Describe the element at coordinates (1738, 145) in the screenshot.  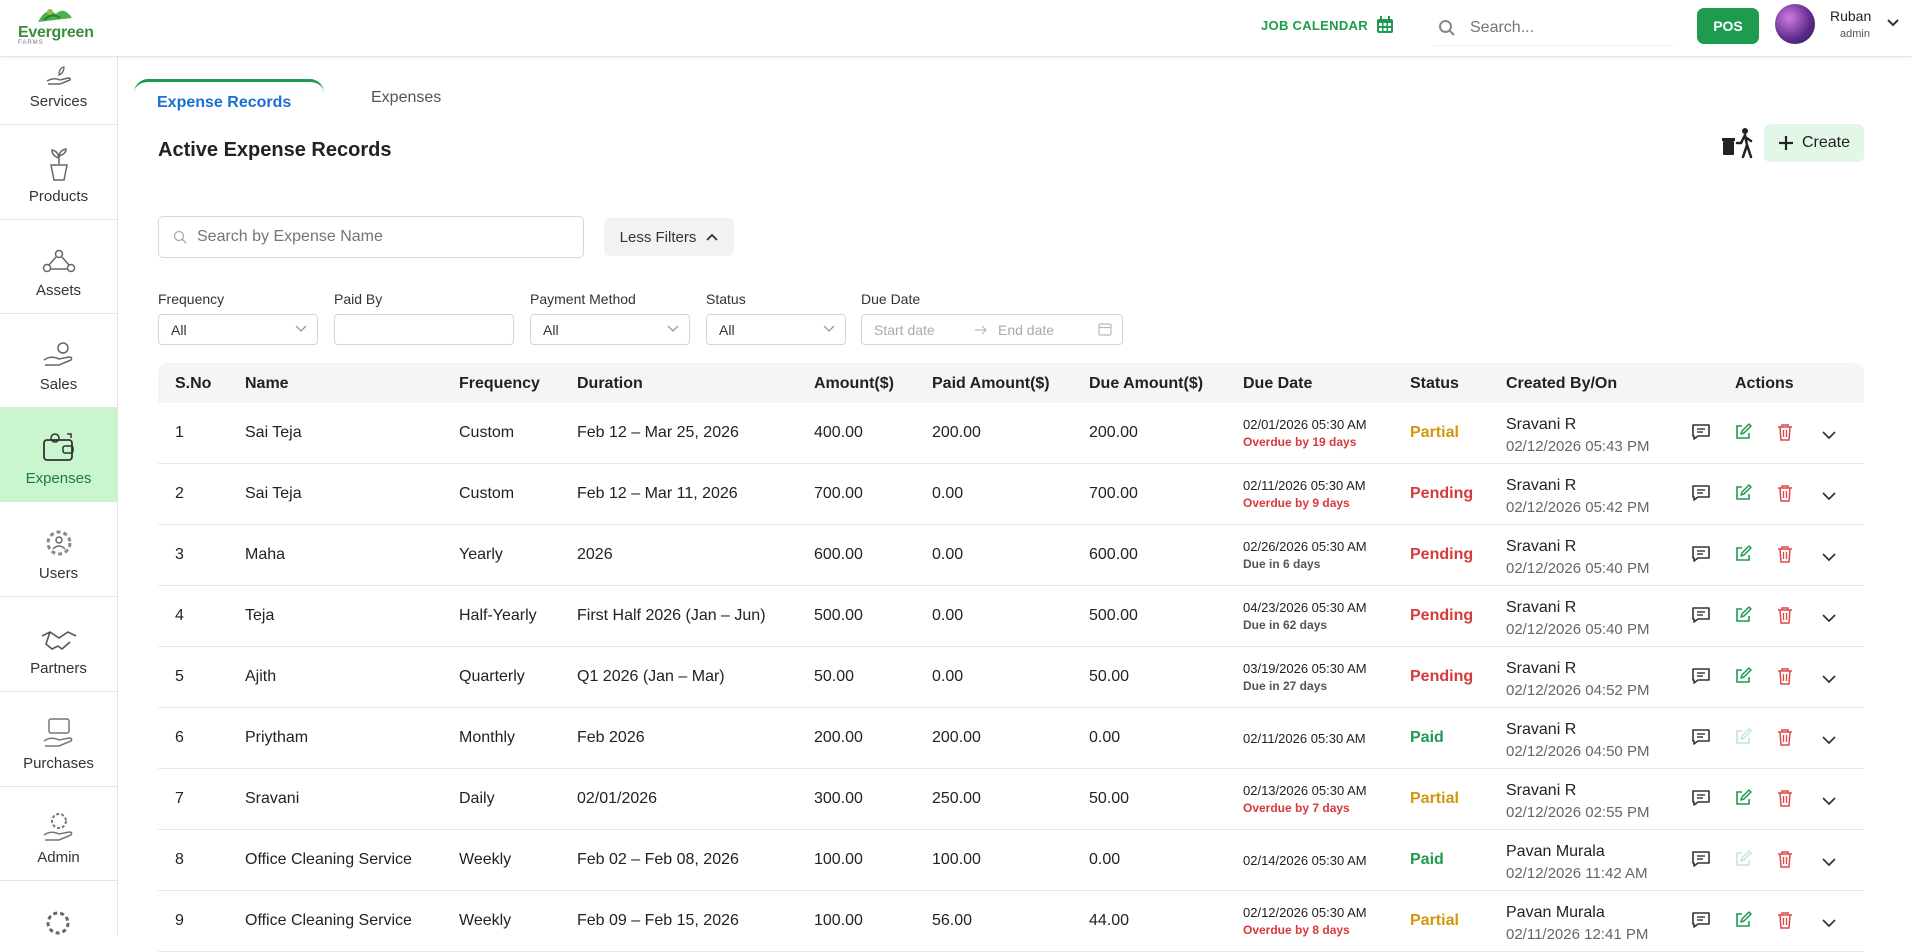
I see `recycle-bin-button` at that location.